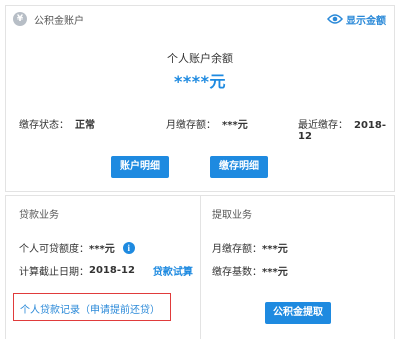  I want to click on balance-title: 个人账户余额, so click(200, 58).